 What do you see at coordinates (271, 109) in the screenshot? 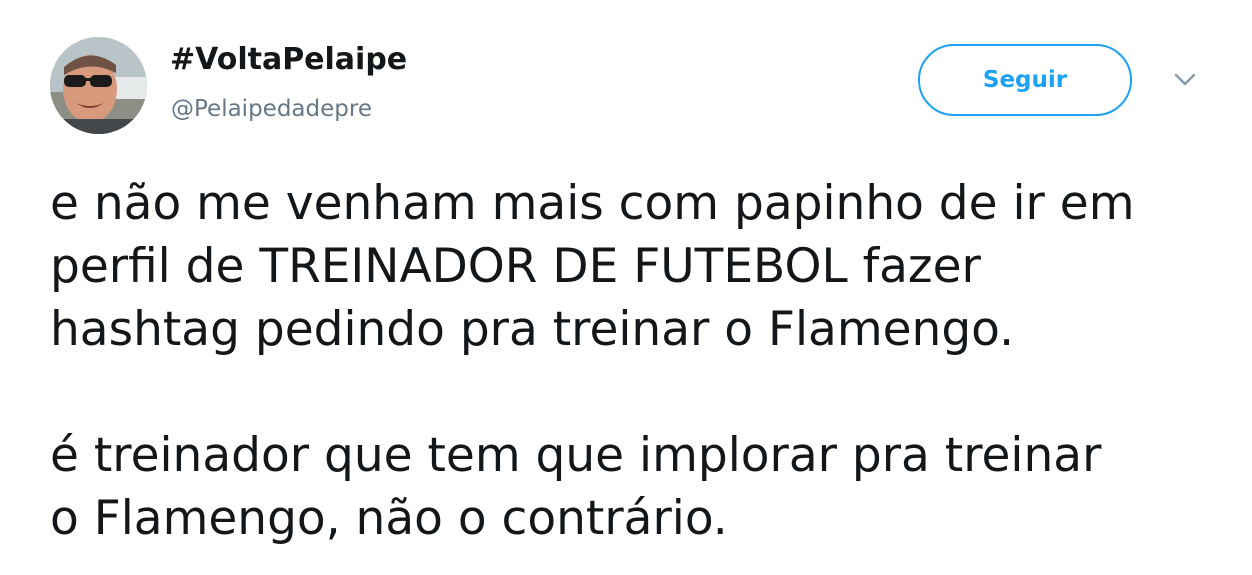
I see `username-handle: @Pelaipedadepre` at bounding box center [271, 109].